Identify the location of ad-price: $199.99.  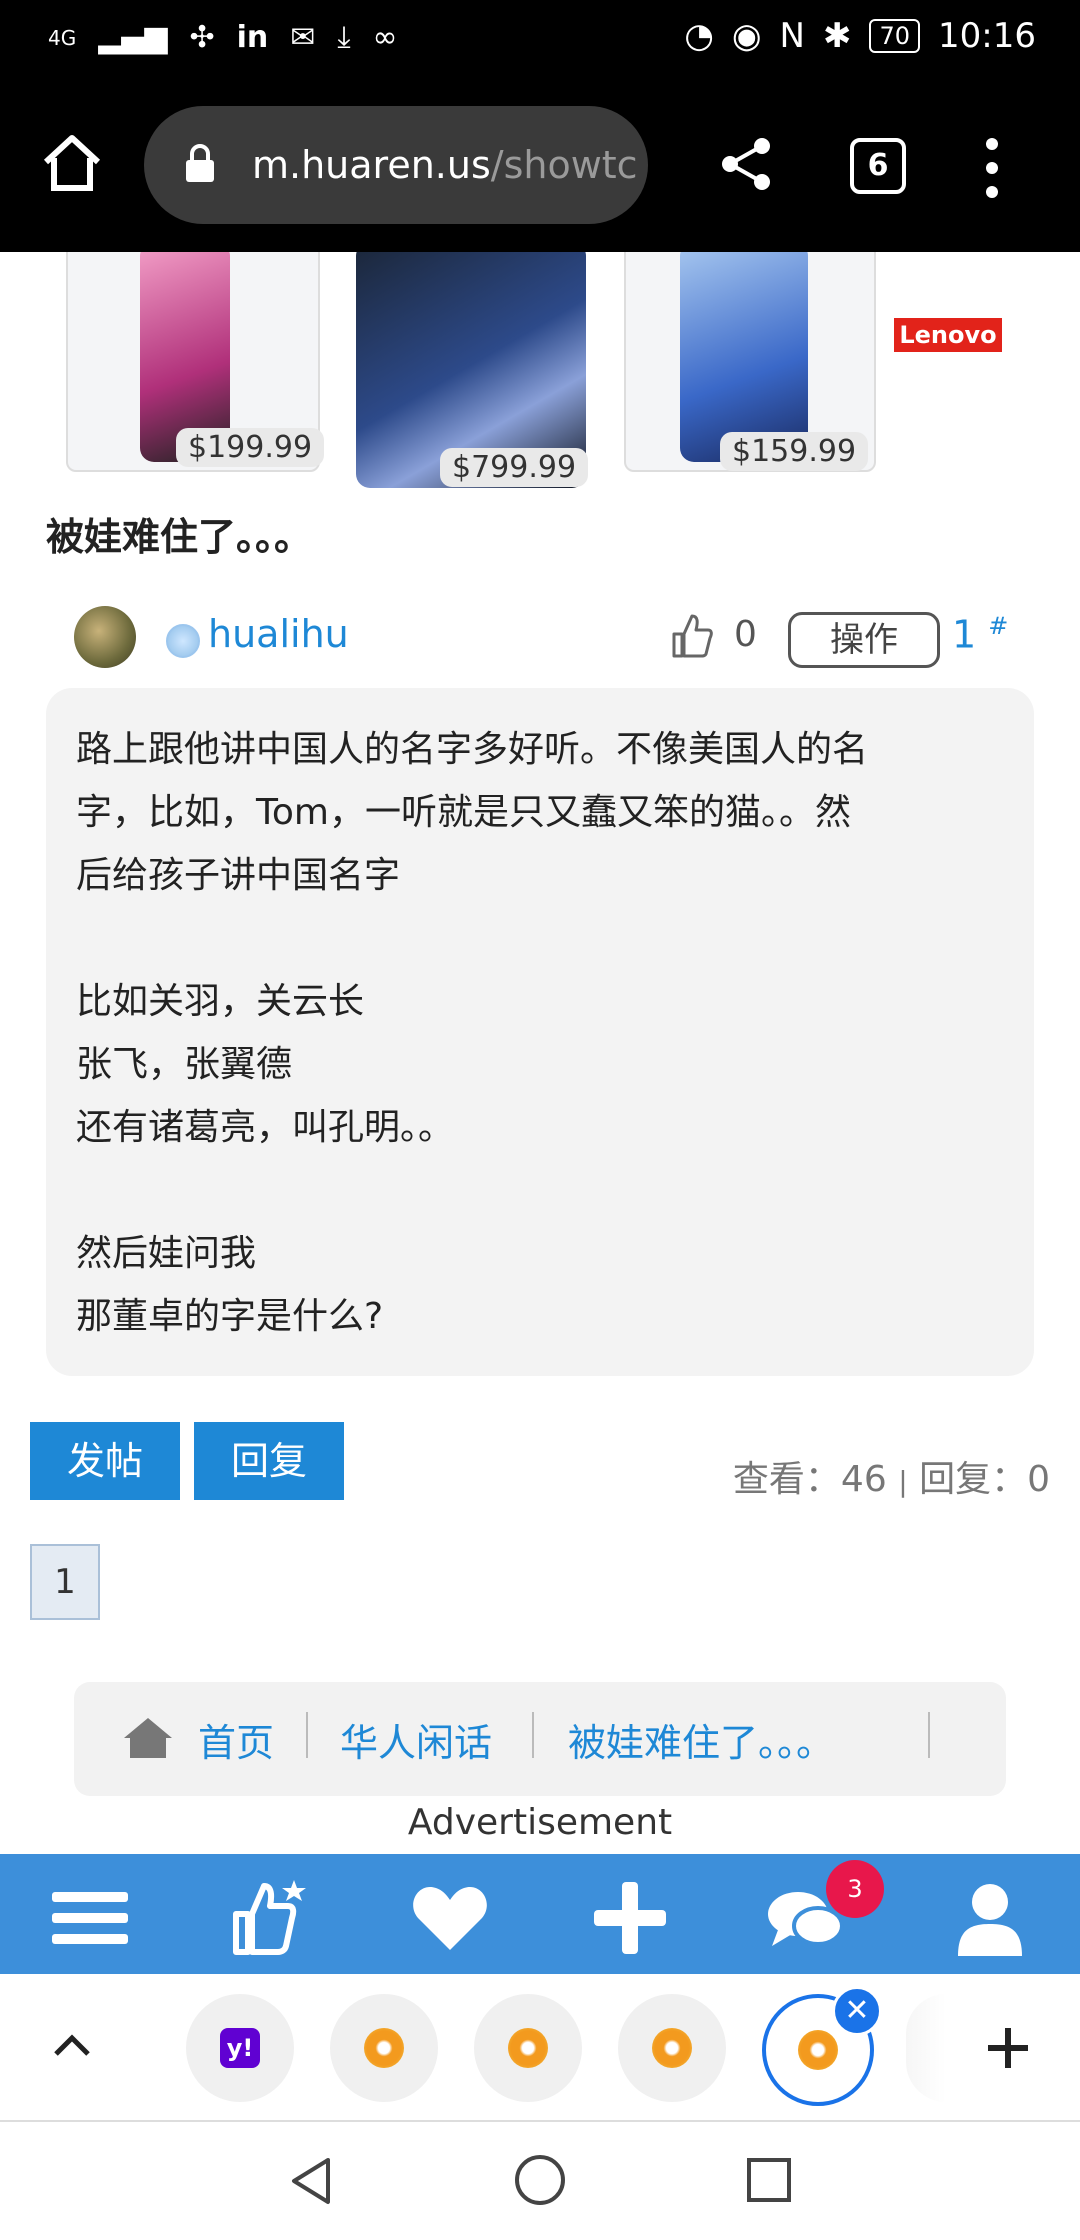
(250, 447).